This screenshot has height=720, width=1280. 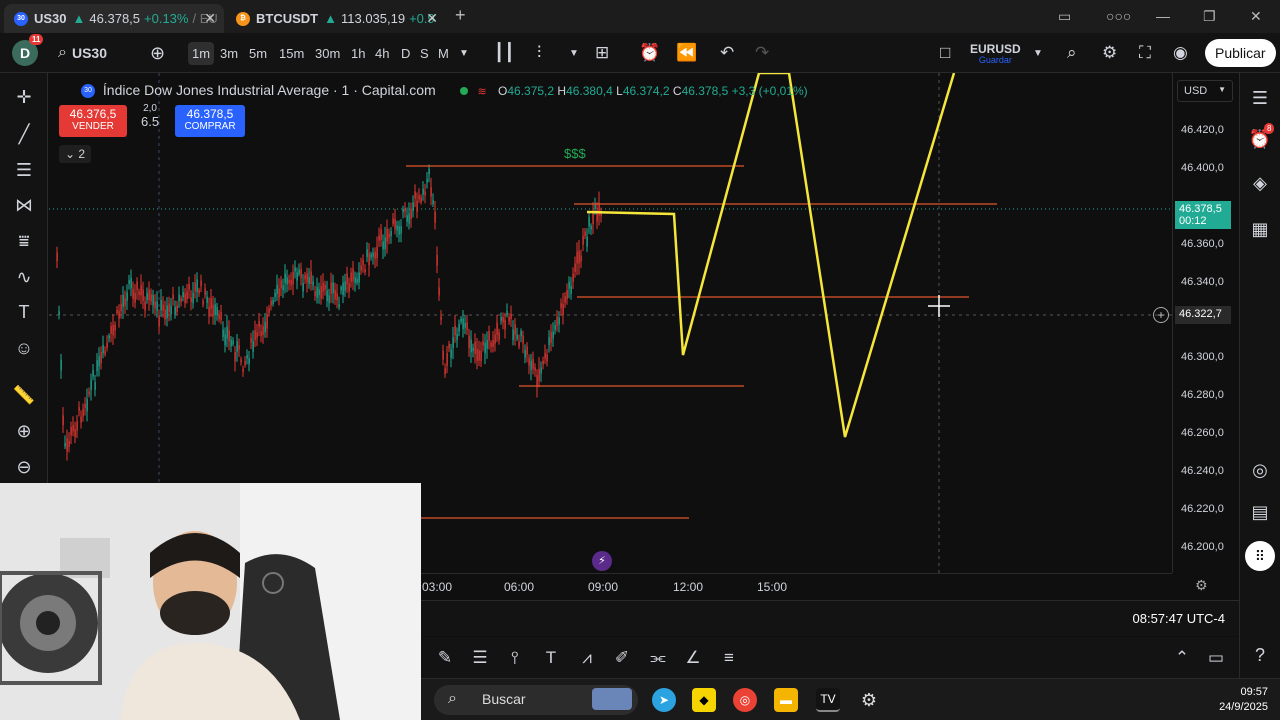 I want to click on help-icon: ?, so click(x=1260, y=655).